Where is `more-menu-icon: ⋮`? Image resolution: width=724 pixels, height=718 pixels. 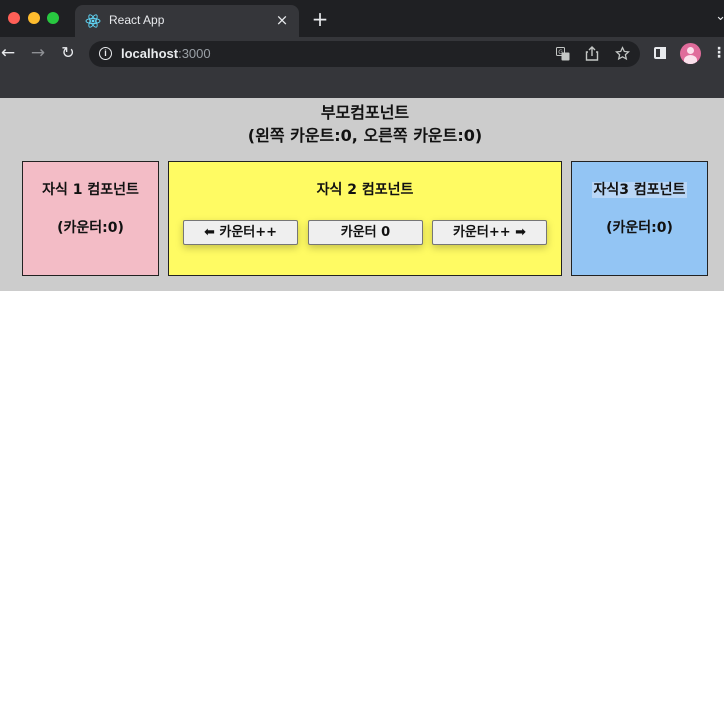
more-menu-icon: ⋮ is located at coordinates (718, 53).